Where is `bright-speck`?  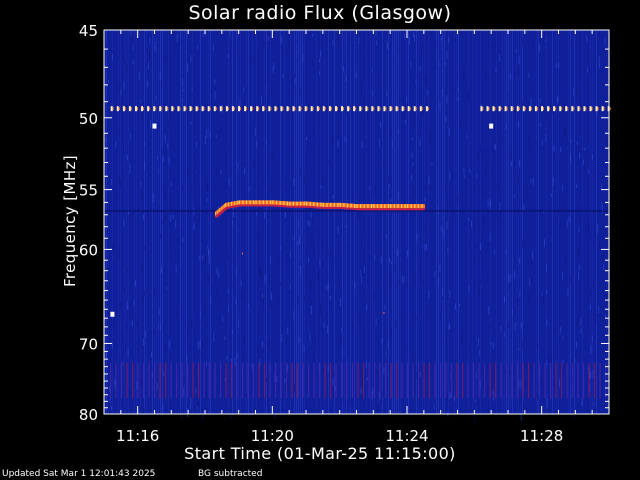 bright-speck is located at coordinates (154, 126).